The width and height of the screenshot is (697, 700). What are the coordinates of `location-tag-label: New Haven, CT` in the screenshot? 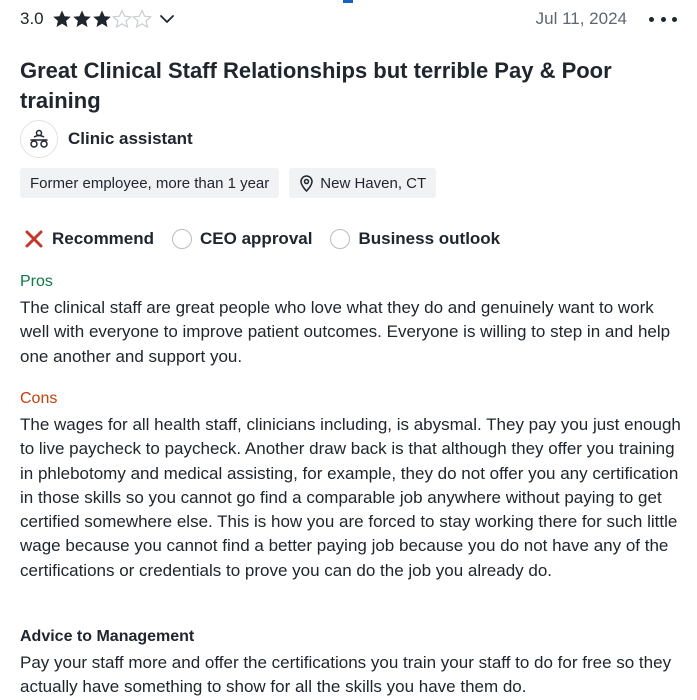 It's located at (373, 183).